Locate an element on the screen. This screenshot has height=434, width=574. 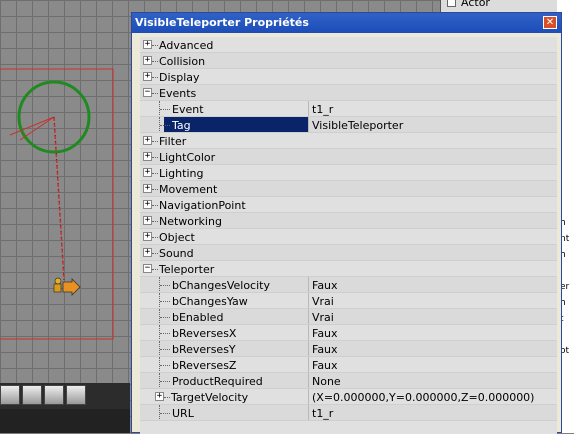
property-name: TargetVelocity is located at coordinates (210, 397).